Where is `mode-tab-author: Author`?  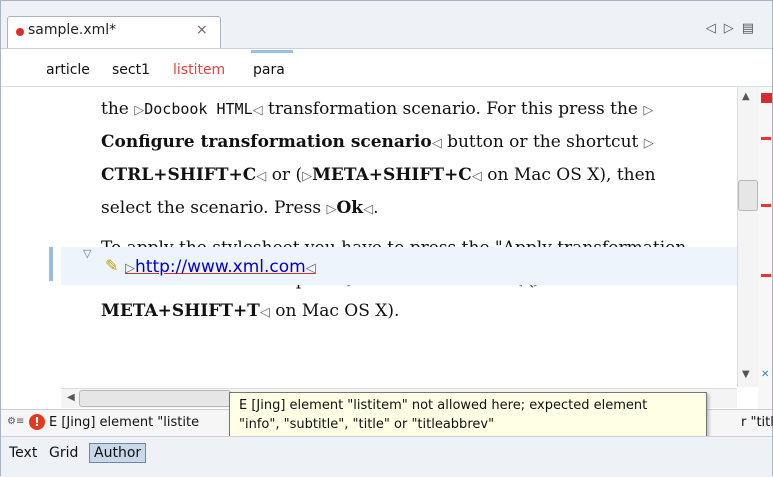
mode-tab-author: Author is located at coordinates (118, 453).